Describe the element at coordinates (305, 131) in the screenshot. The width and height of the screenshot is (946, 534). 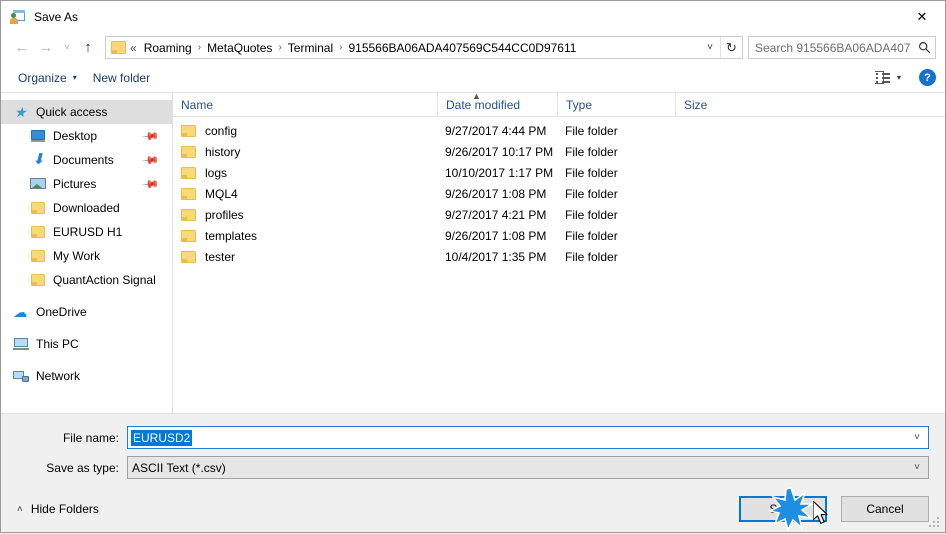
I see `file-name-cell: config` at that location.